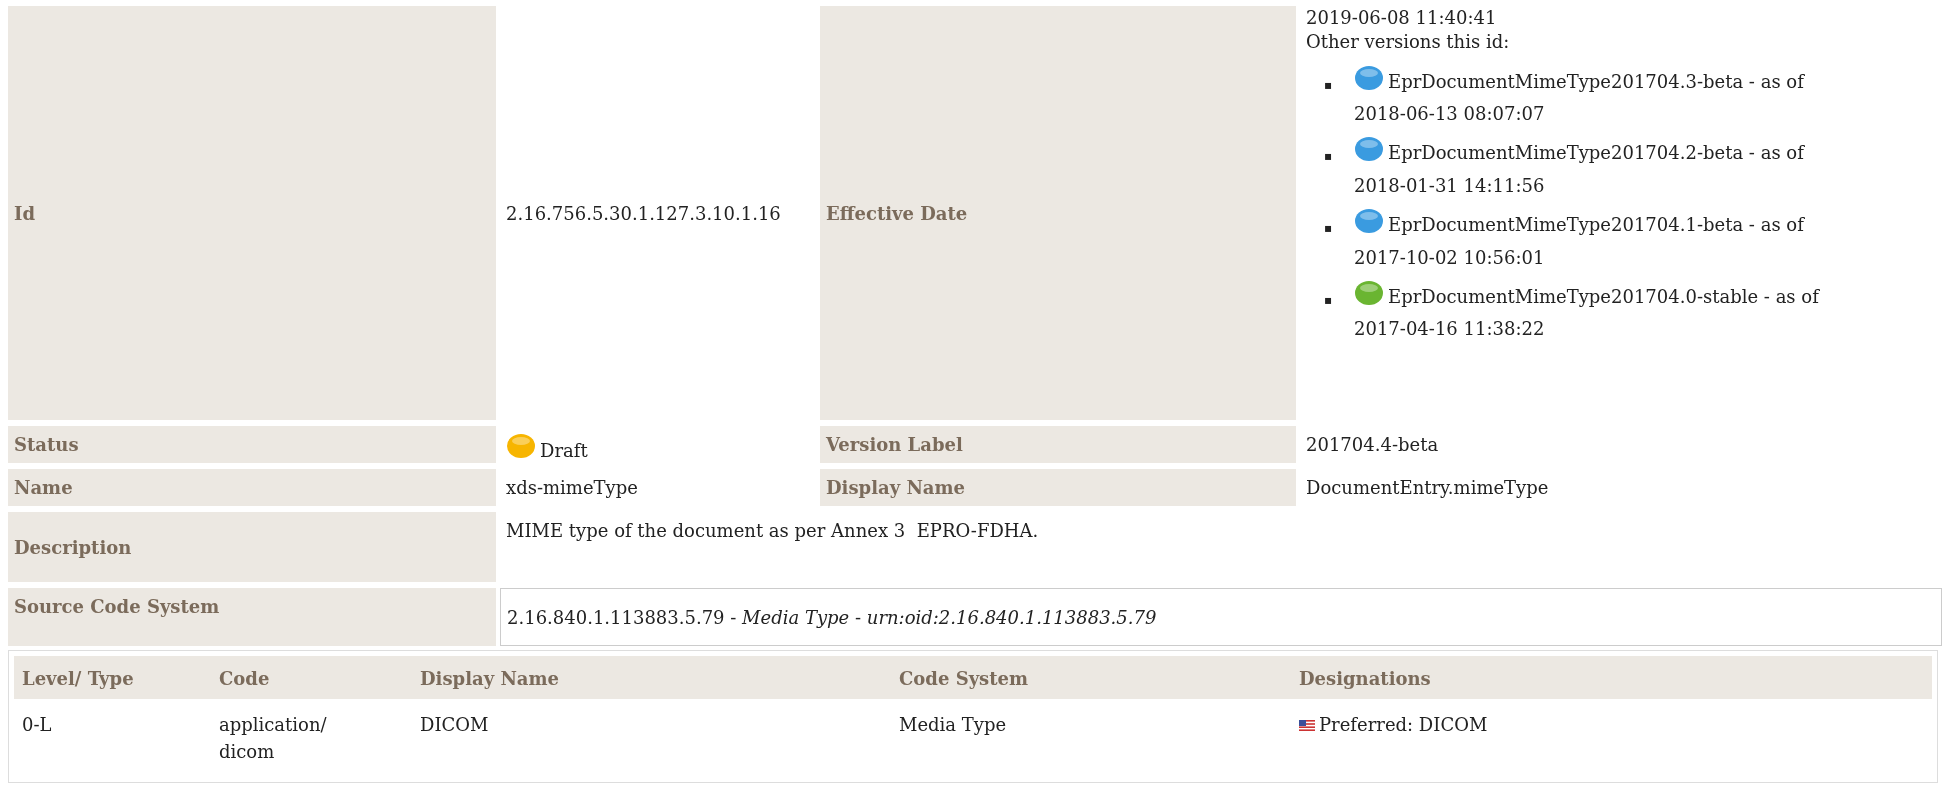 This screenshot has width=1942, height=790. I want to click on version-label-value: 201704.4-beta, so click(1372, 445).